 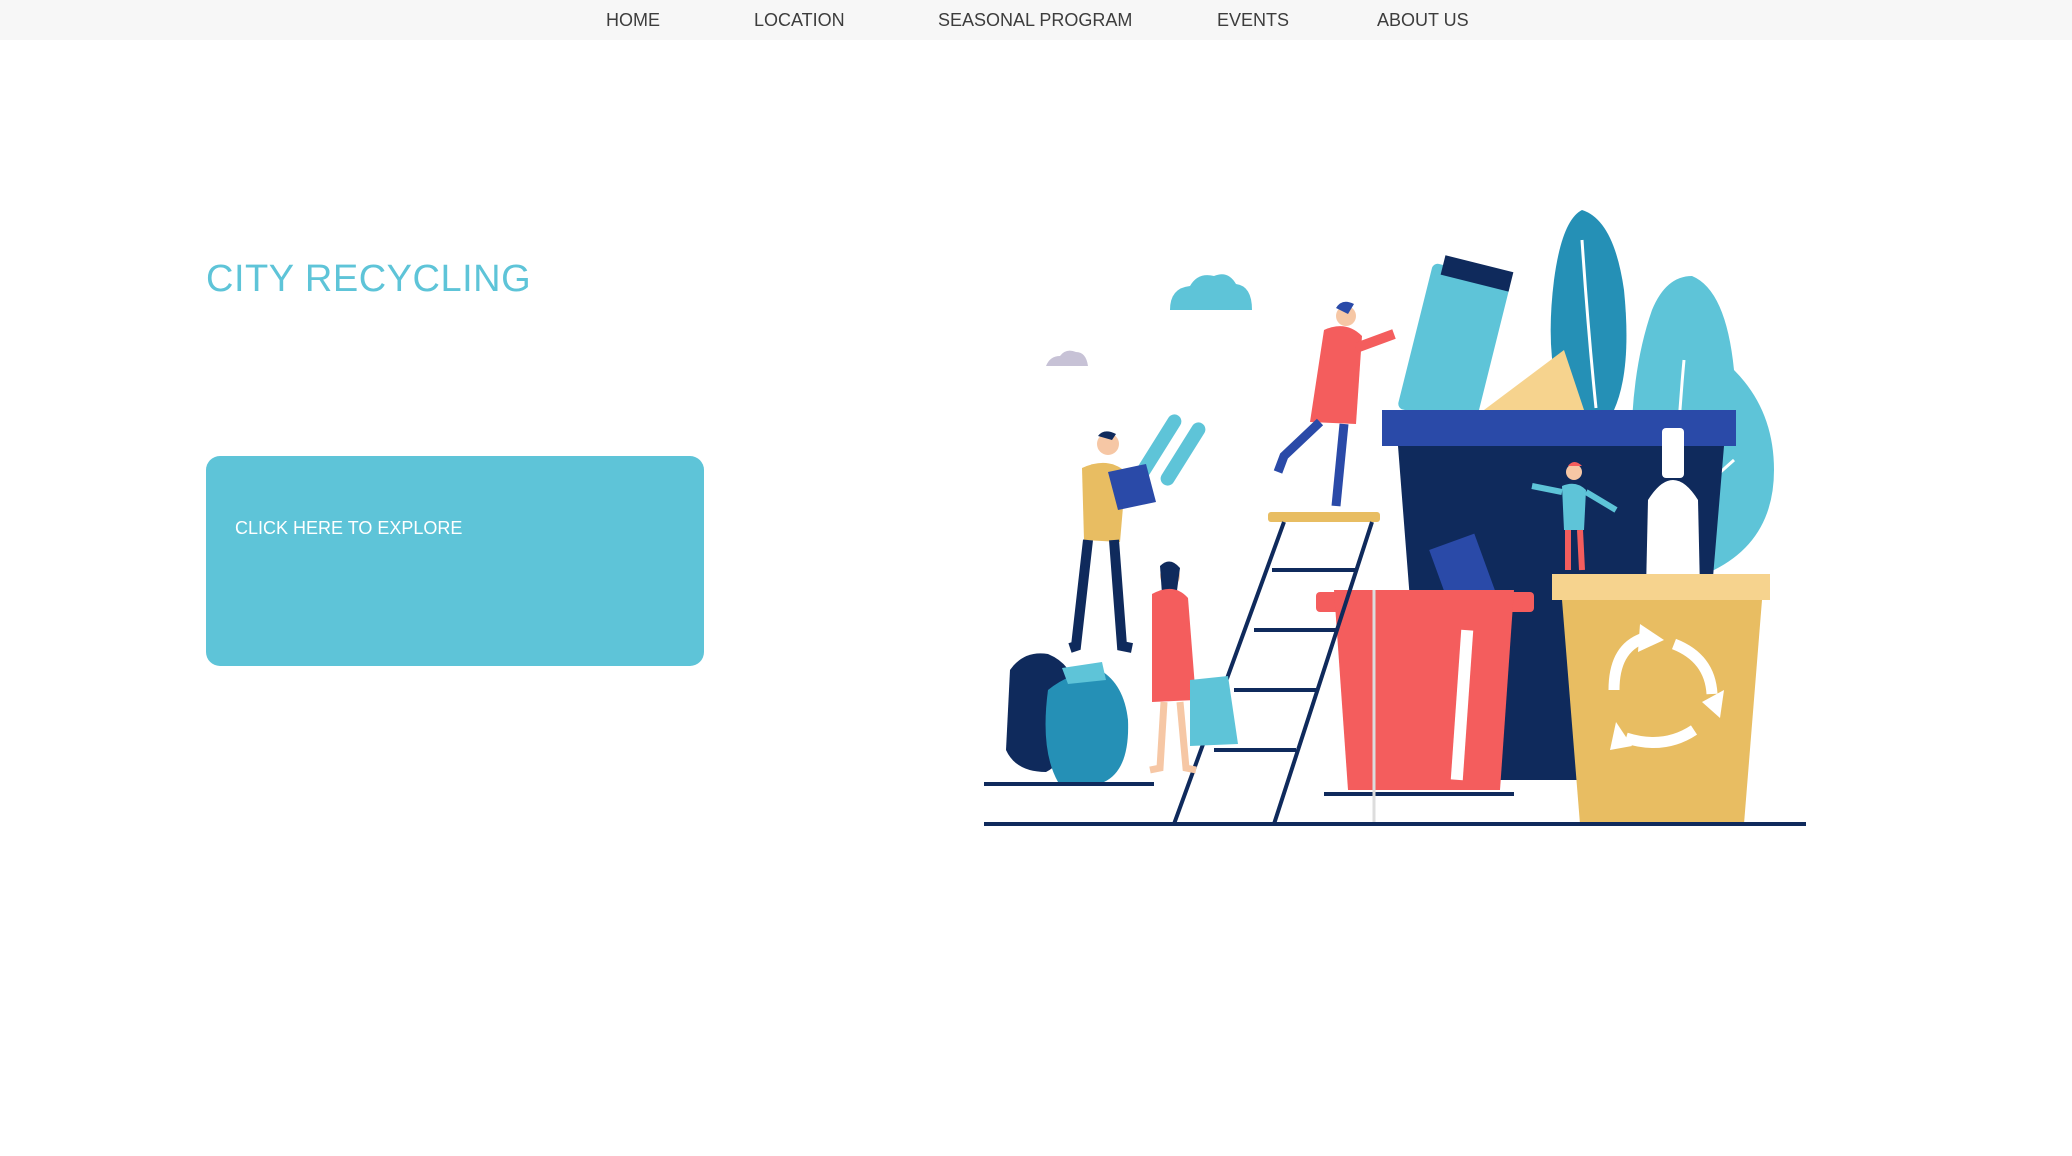 I want to click on woman-on-ladder, so click(x=1334, y=404).